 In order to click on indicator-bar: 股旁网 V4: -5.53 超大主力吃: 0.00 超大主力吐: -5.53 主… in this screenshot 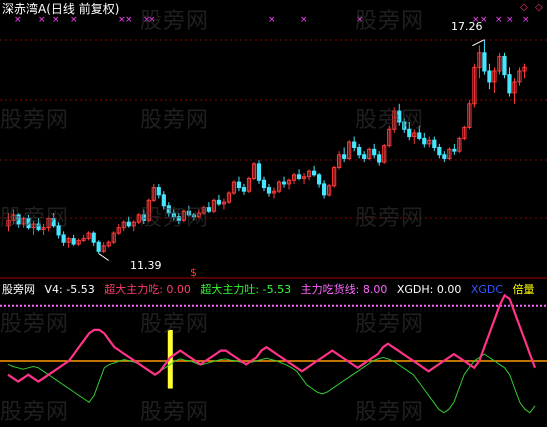, I will do `click(268, 290)`.